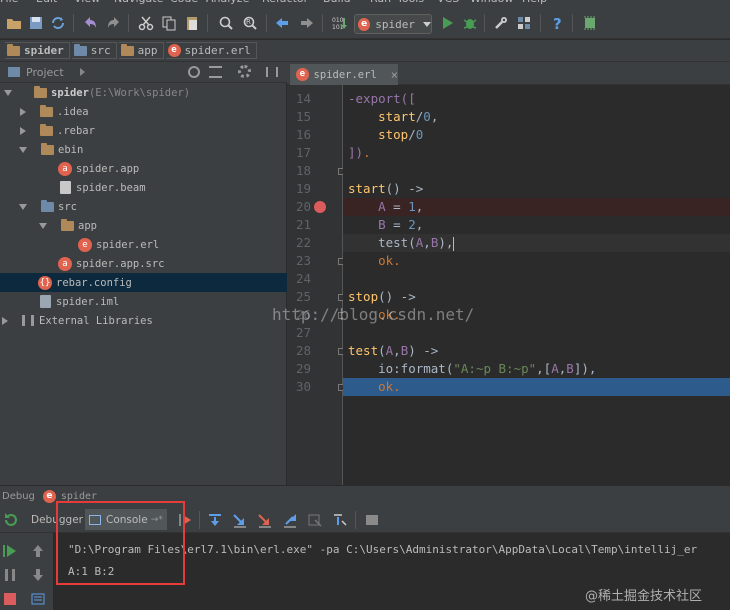 The width and height of the screenshot is (730, 610). I want to click on menu-item: Edit, so click(46, 2).